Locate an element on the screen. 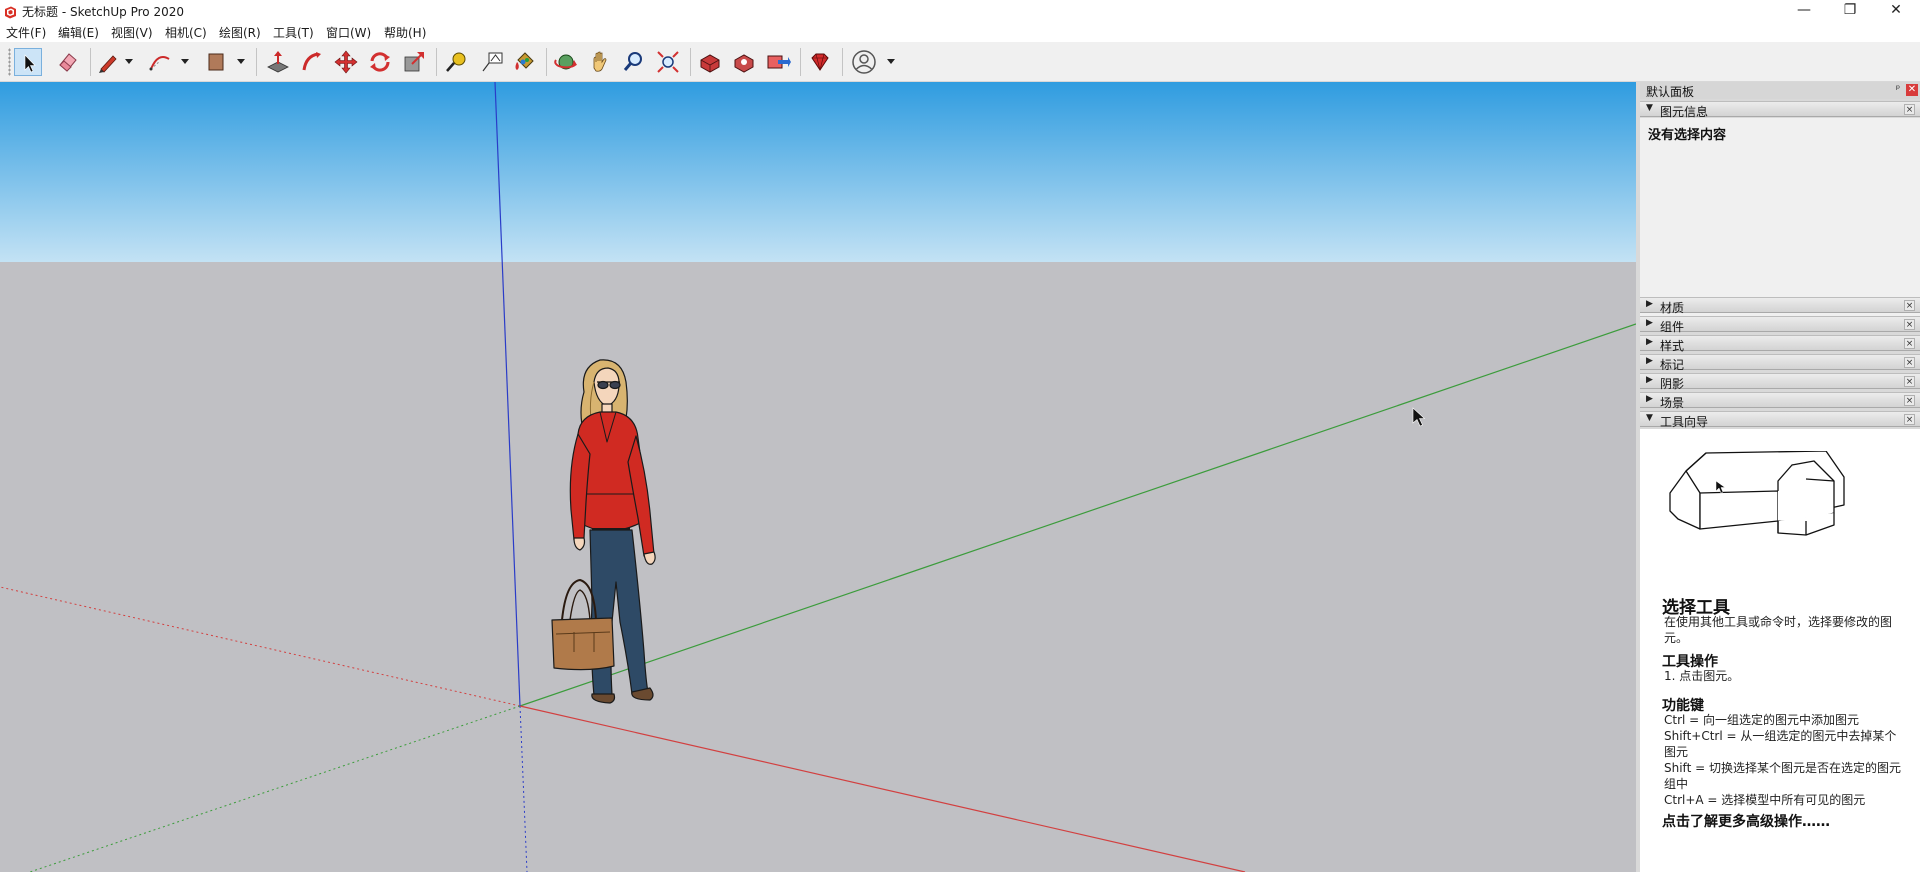 Image resolution: width=1920 pixels, height=872 pixels. window-title: 无标题 - SketchUp Pro 2020 is located at coordinates (103, 12).